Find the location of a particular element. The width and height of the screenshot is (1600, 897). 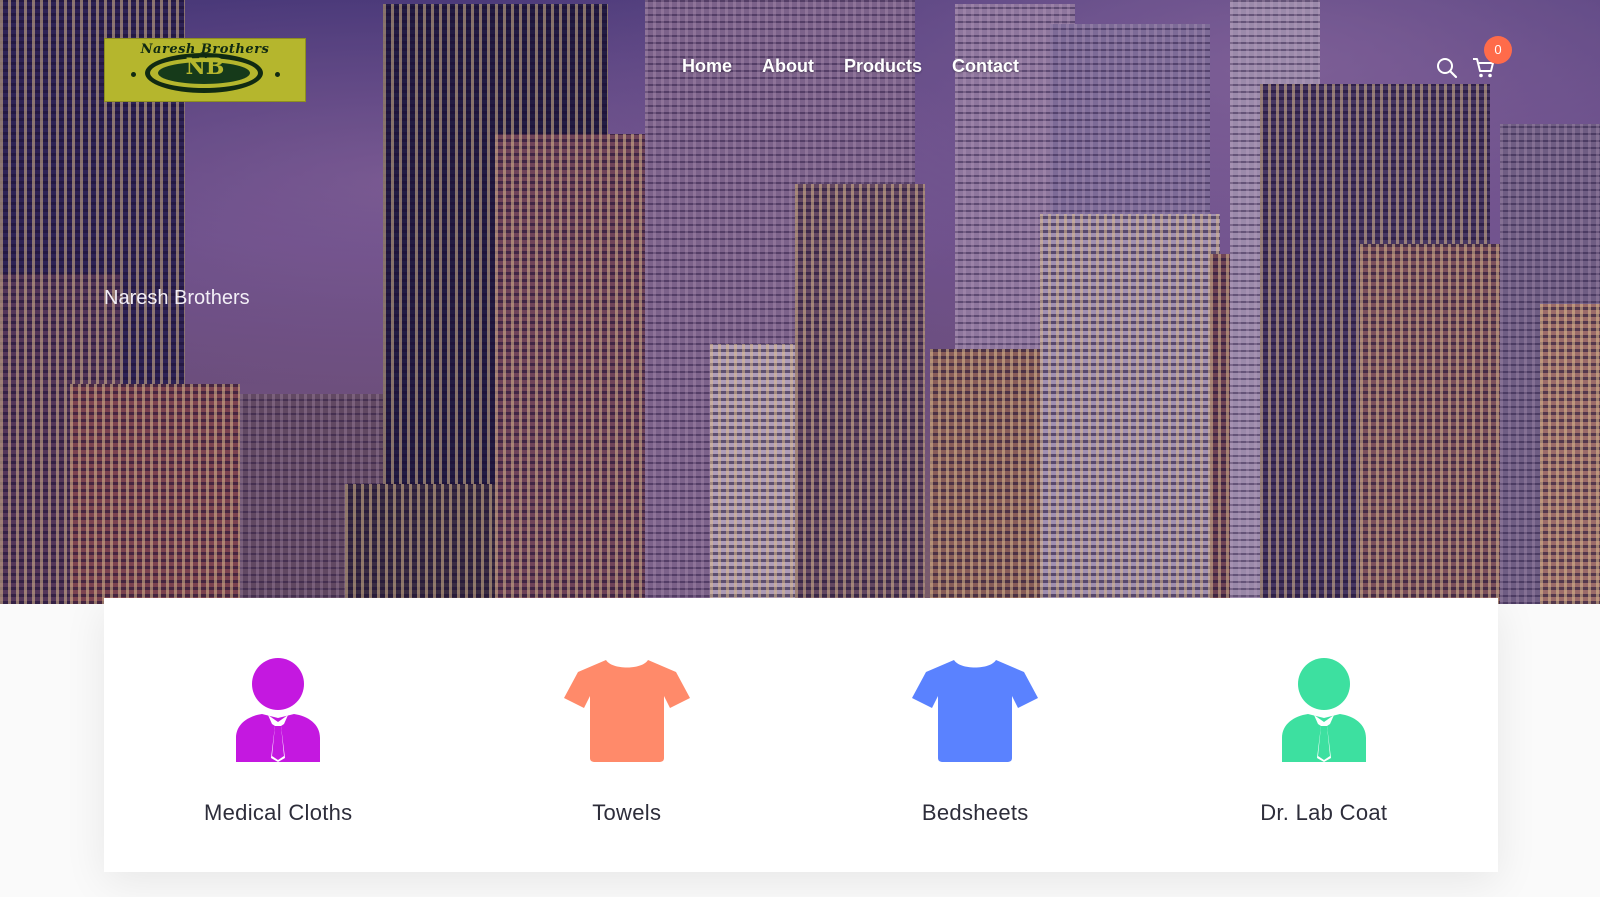

category-medical-cloths: Medical Cloths is located at coordinates (278, 735).